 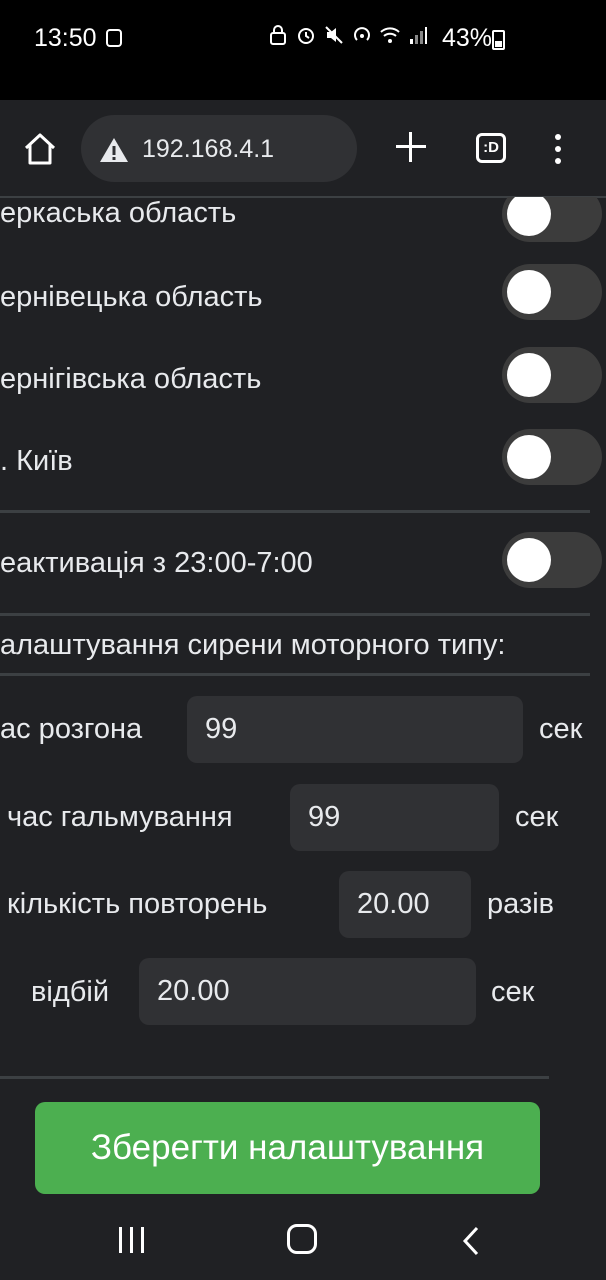 What do you see at coordinates (561, 729) in the screenshot?
I see `acceleration-time-unit: сек` at bounding box center [561, 729].